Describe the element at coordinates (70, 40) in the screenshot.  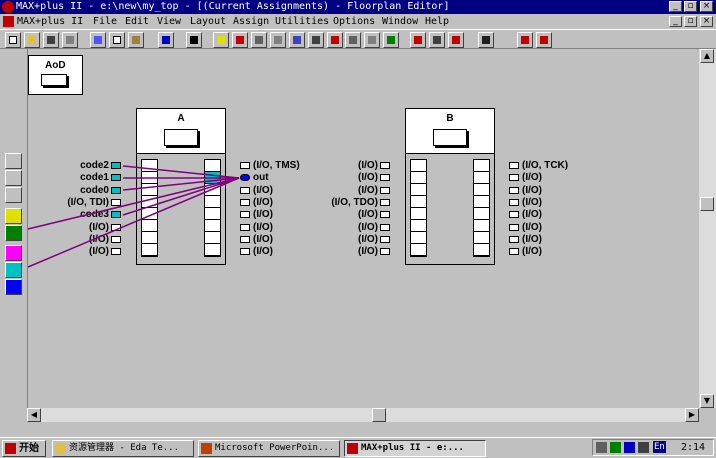
I see `print-icon` at that location.